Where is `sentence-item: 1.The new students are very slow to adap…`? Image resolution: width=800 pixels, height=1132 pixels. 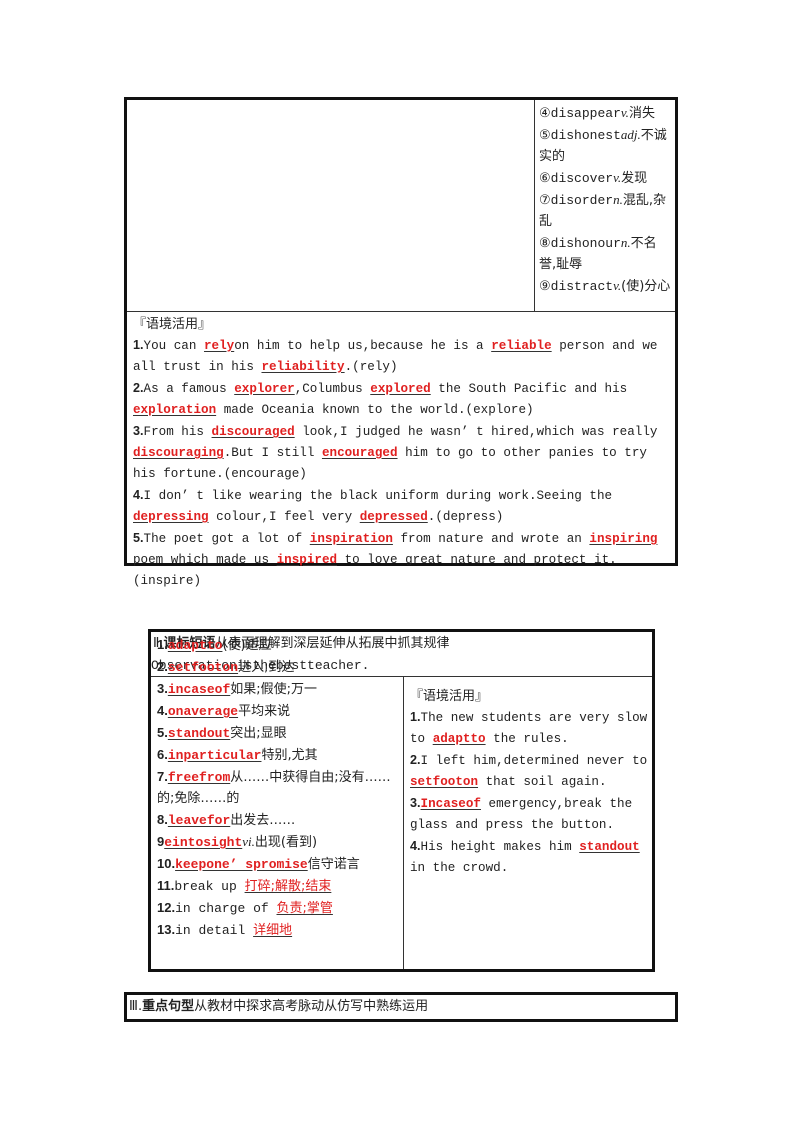 sentence-item: 1.The new students are very slow to adap… is located at coordinates (529, 728).